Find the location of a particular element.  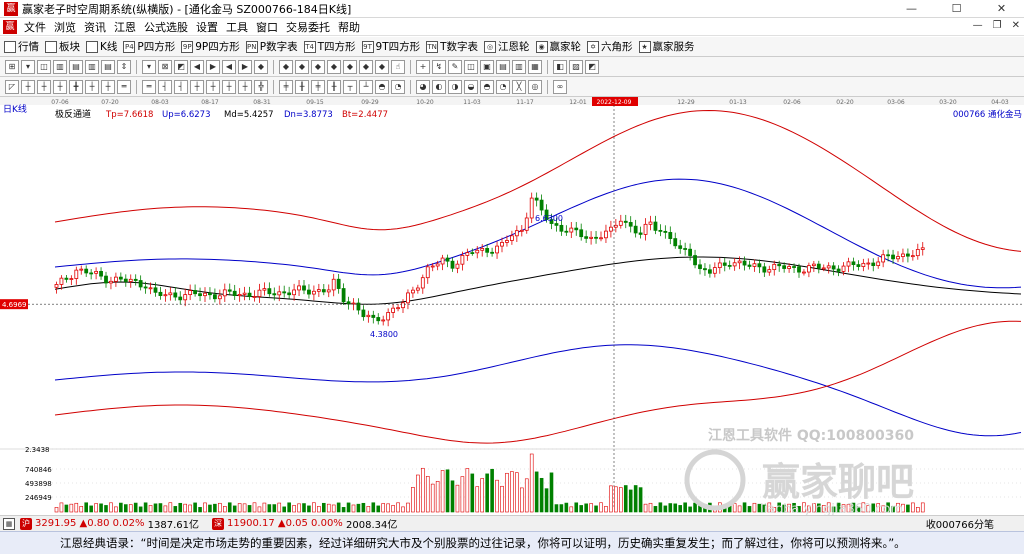

menu-gann: 江恩 is located at coordinates (125, 27).